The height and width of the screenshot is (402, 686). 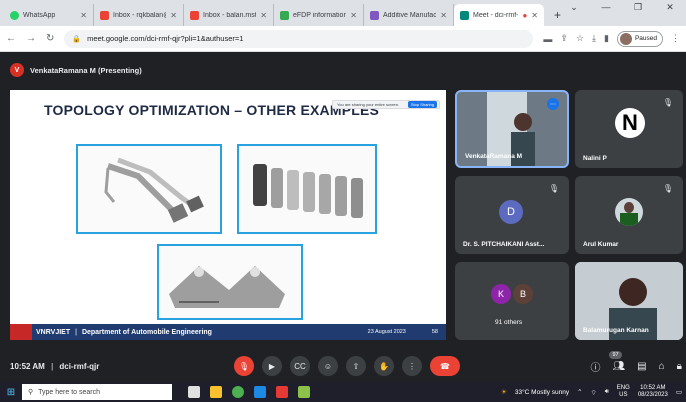 What do you see at coordinates (504, 392) in the screenshot?
I see `weather-icon: ☀` at bounding box center [504, 392].